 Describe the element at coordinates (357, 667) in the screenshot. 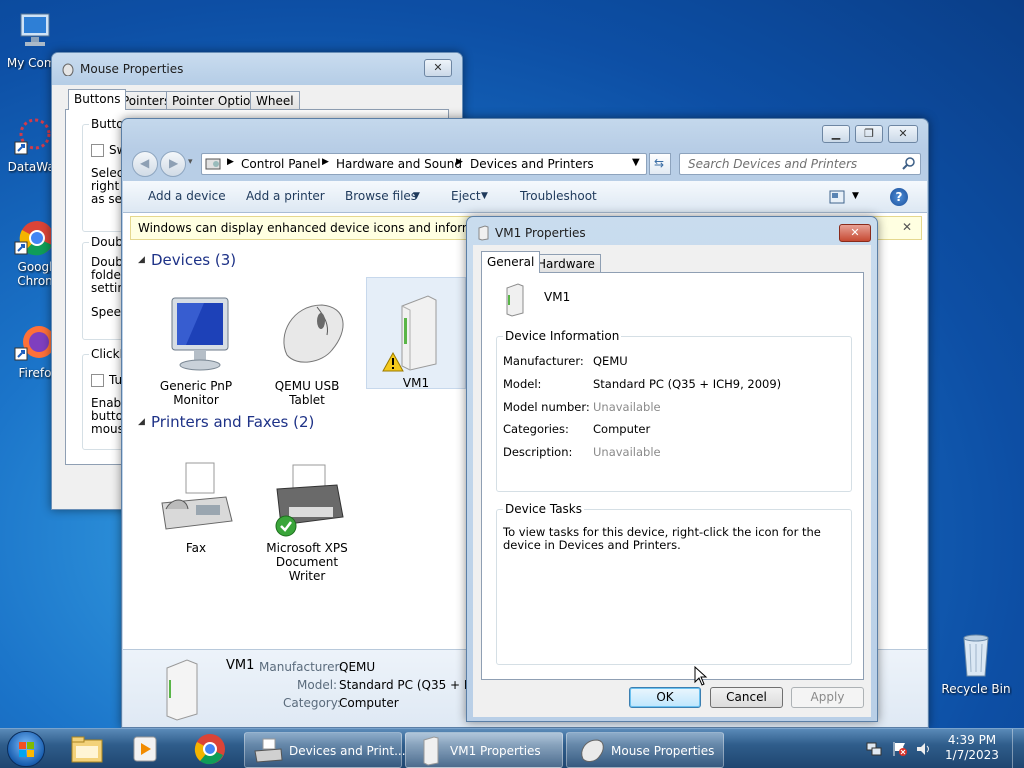

I see `details-value: QEMU` at that location.